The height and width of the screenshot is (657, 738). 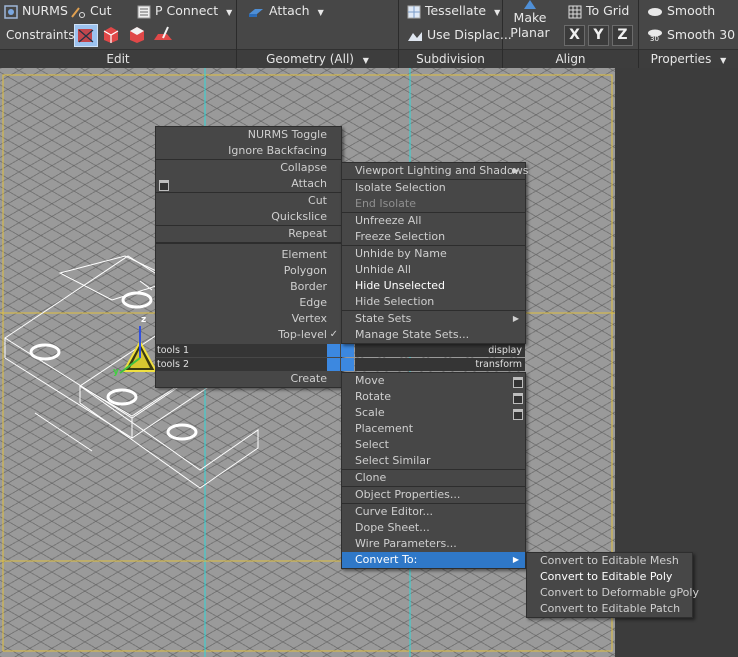 What do you see at coordinates (347, 350) in the screenshot?
I see `quad-select-display` at bounding box center [347, 350].